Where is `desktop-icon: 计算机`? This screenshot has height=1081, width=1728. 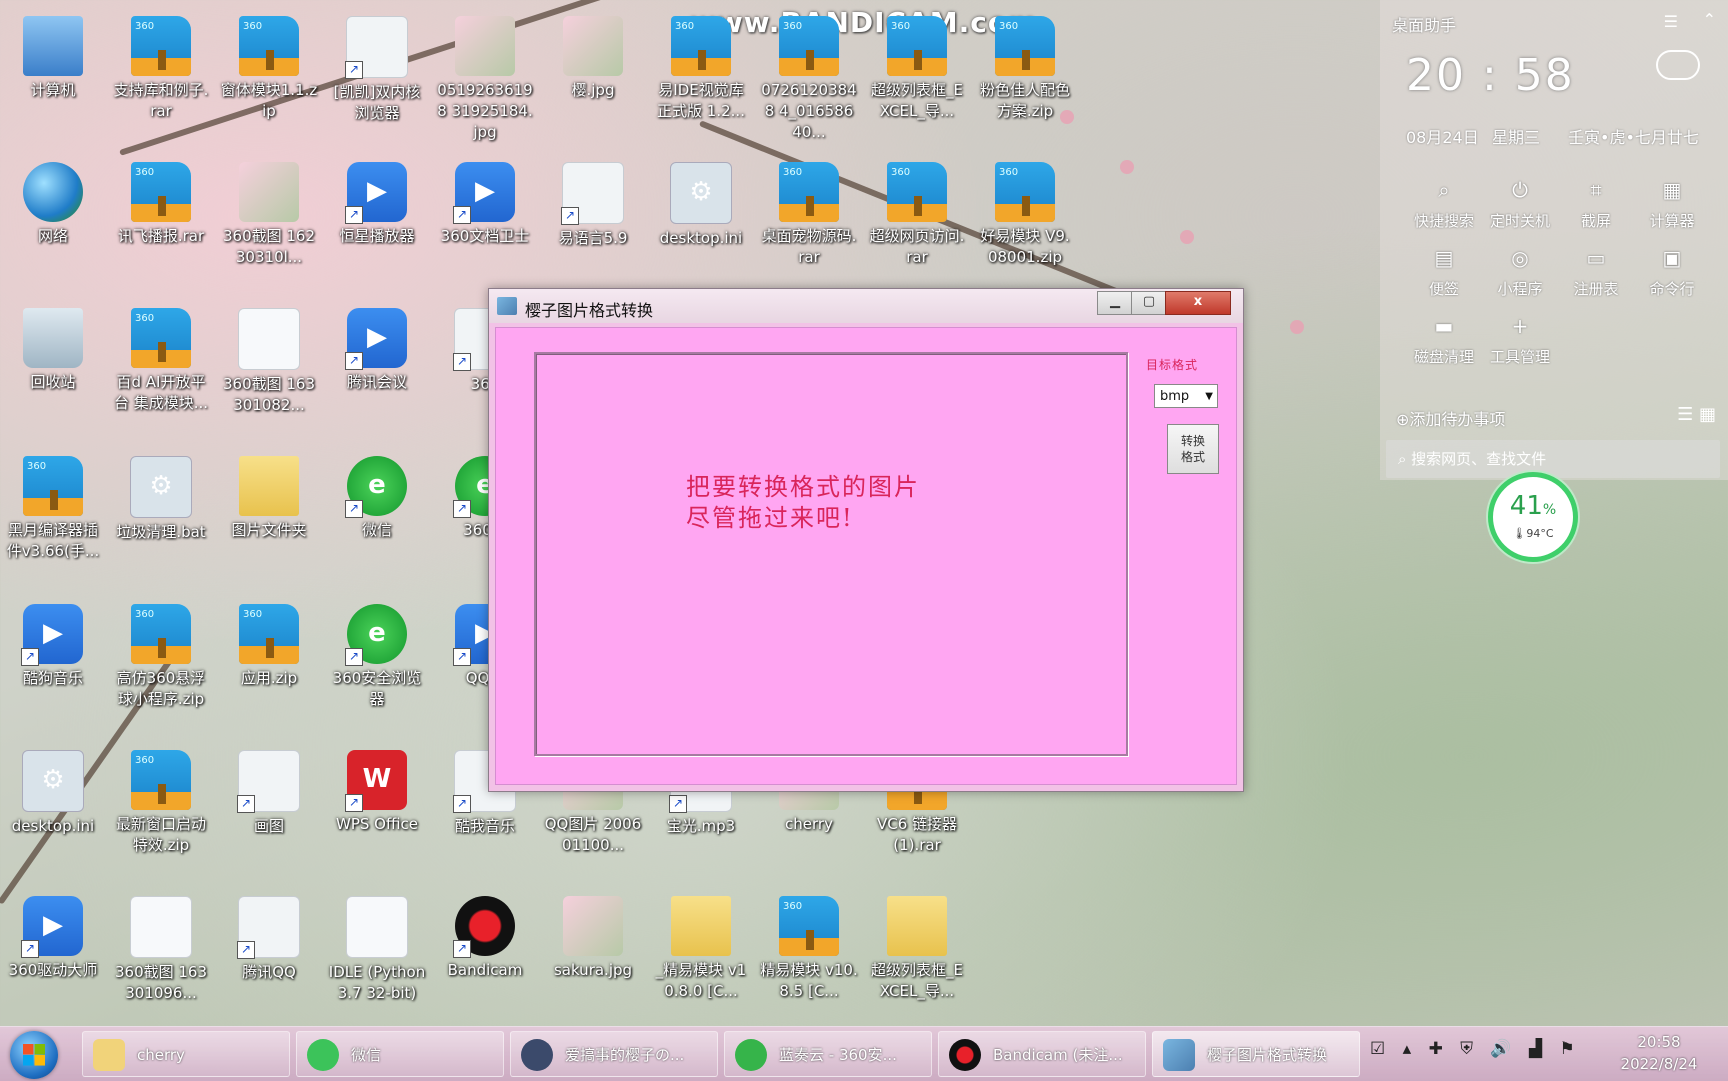
desktop-icon: 计算机 is located at coordinates (53, 76).